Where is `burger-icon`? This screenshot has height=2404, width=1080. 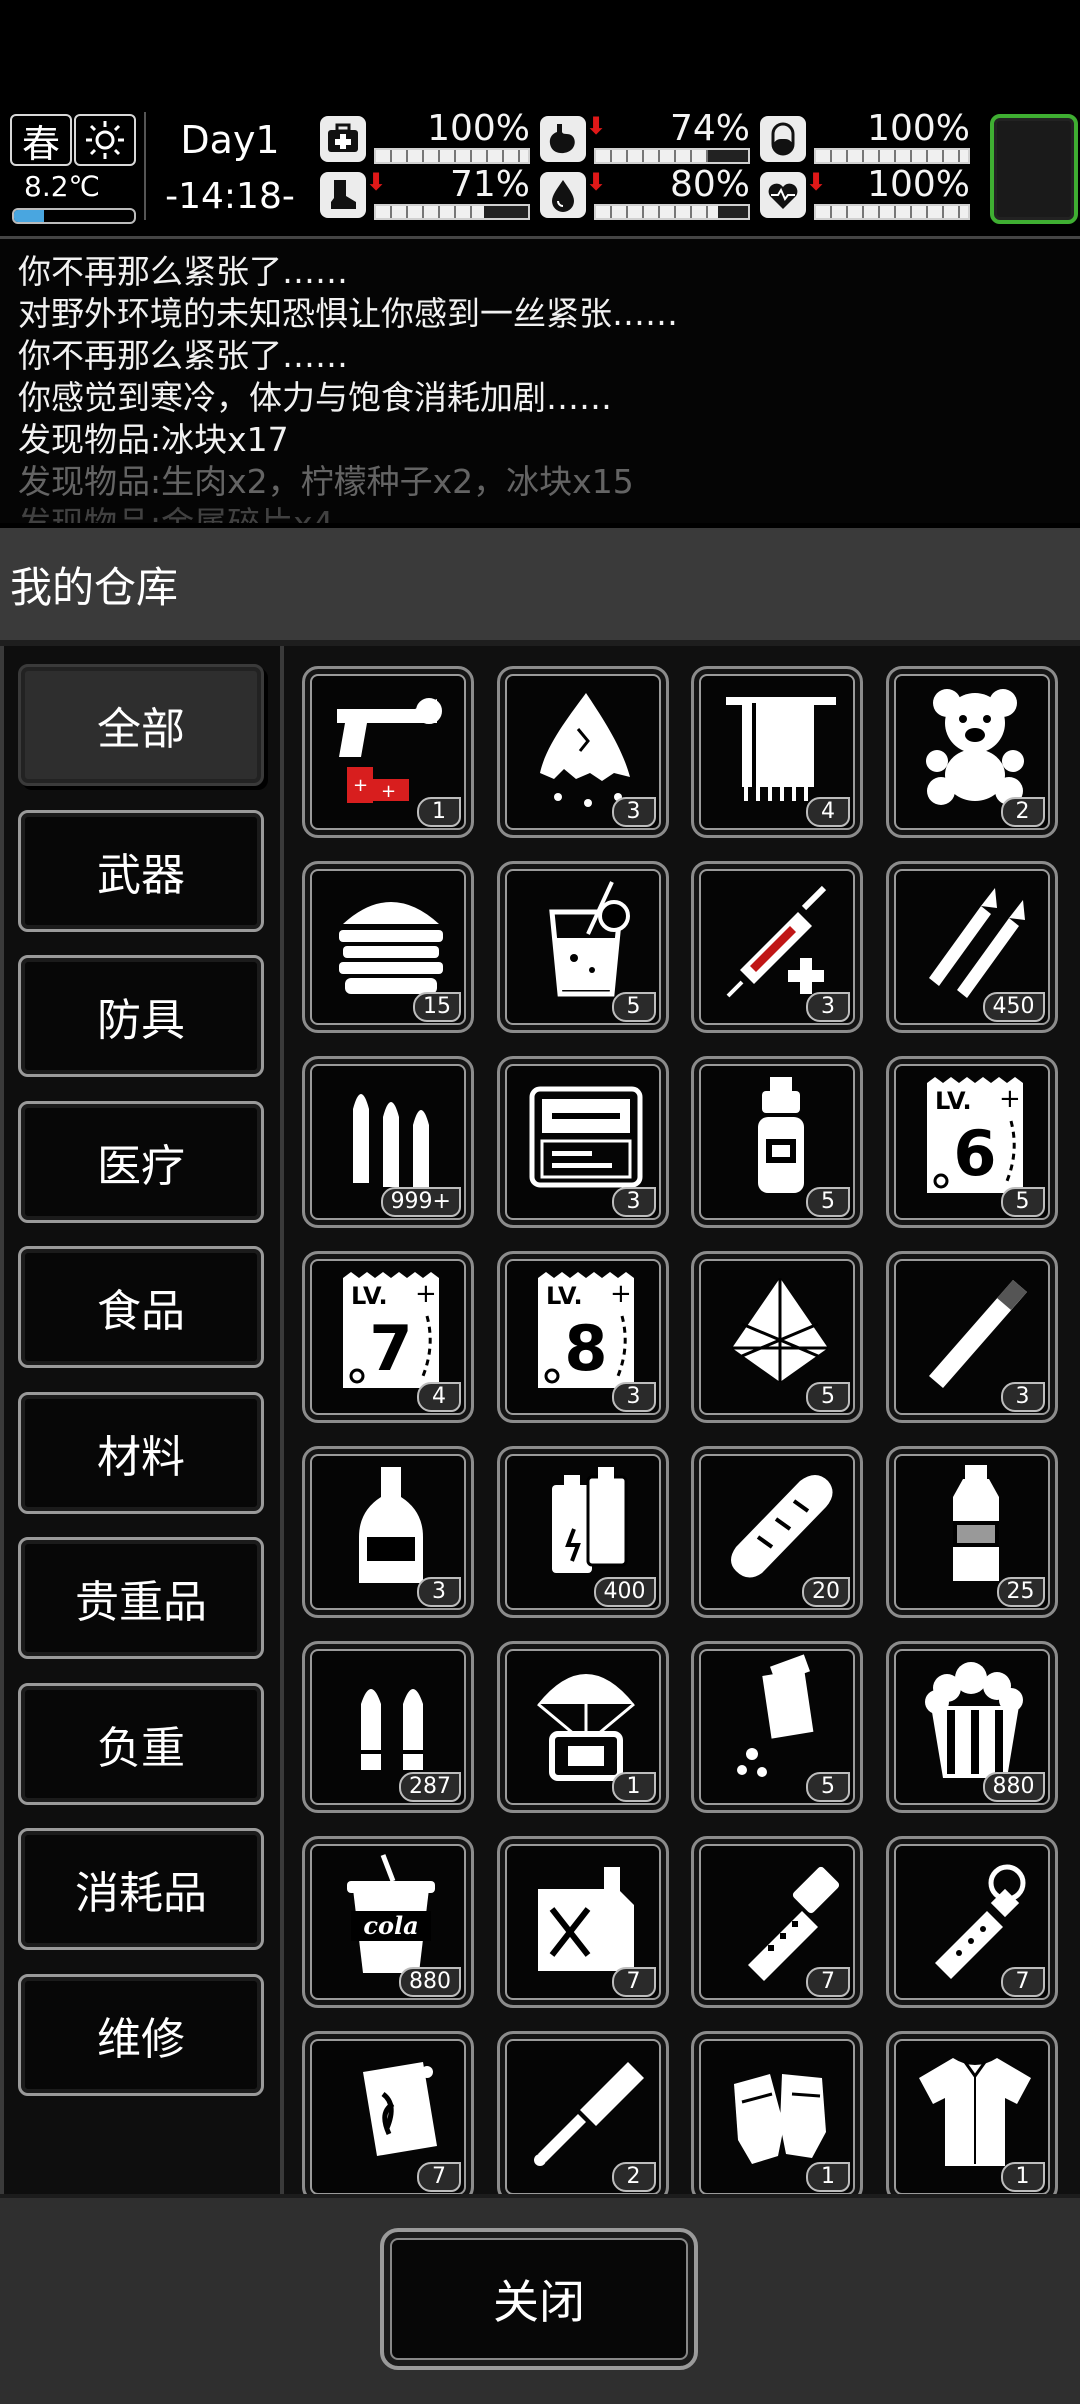
burger-icon is located at coordinates (391, 948).